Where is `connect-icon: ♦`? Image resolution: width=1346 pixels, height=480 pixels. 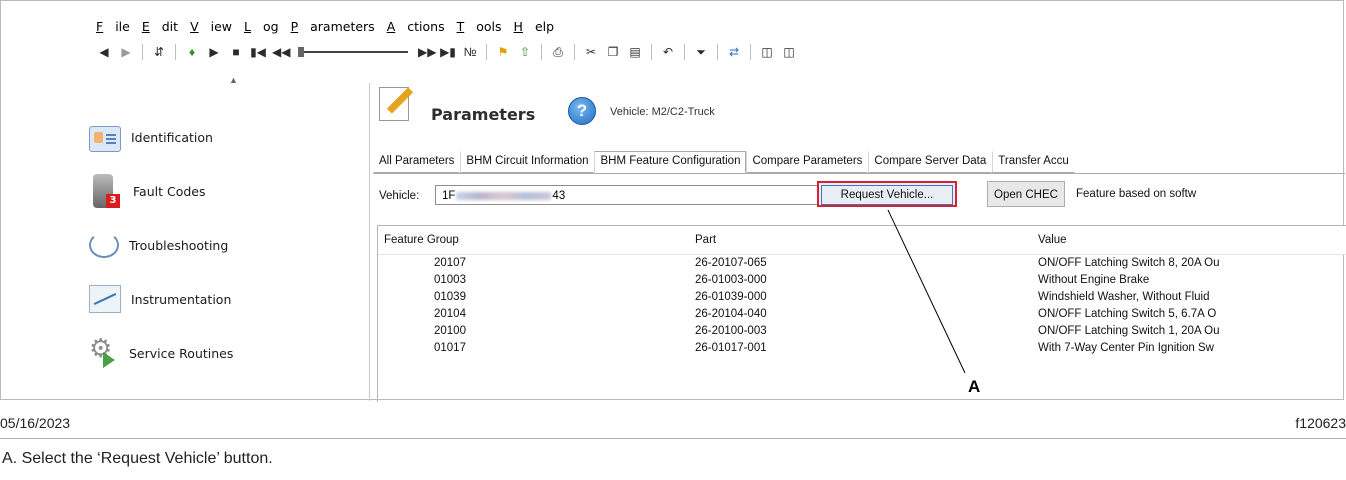
connect-icon: ♦ is located at coordinates (192, 52).